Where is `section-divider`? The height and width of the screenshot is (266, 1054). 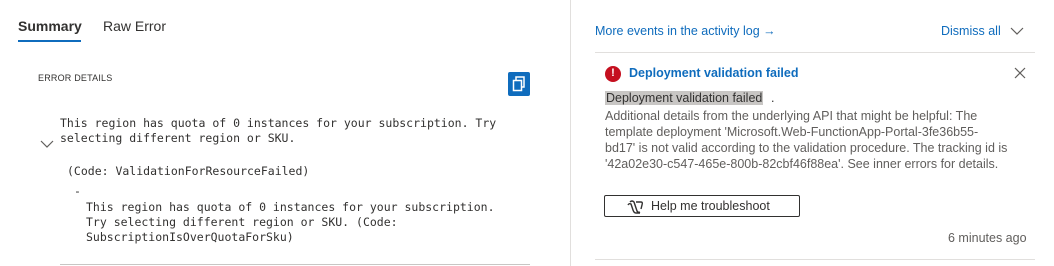 section-divider is located at coordinates (295, 264).